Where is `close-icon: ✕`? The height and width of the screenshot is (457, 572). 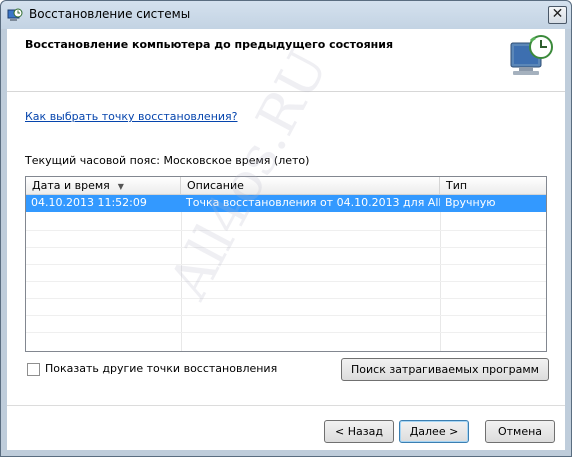
close-icon: ✕ is located at coordinates (557, 14).